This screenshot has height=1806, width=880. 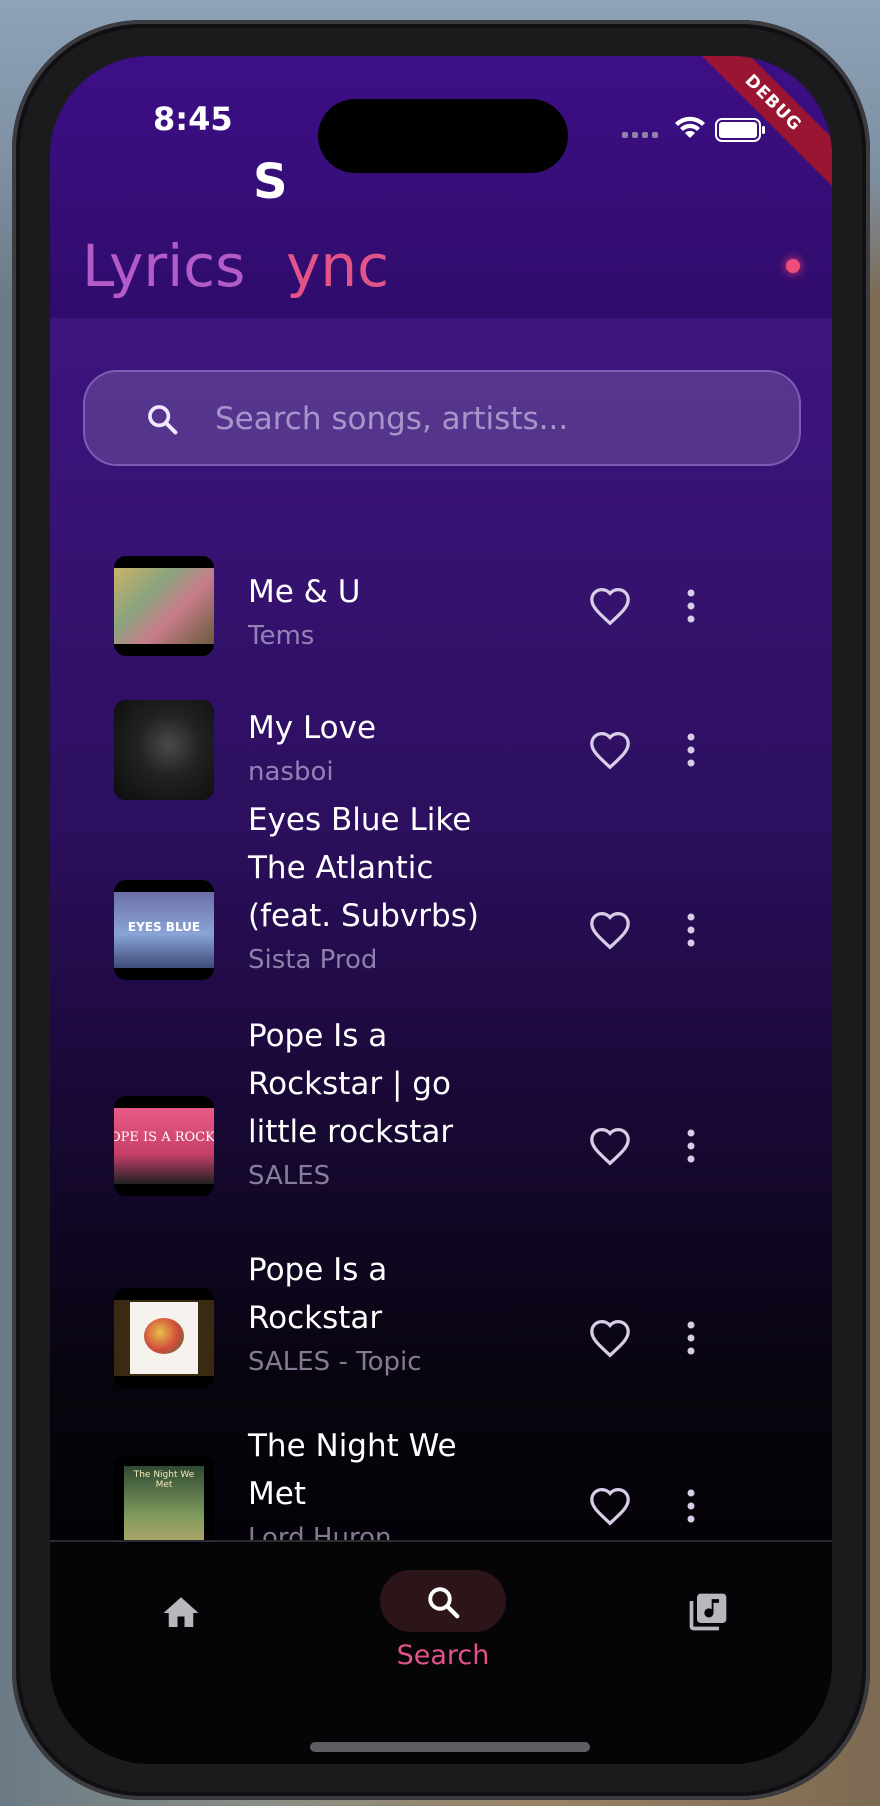 I want to click on album-art: OPE IS A ROCKSTA, so click(x=164, y=1146).